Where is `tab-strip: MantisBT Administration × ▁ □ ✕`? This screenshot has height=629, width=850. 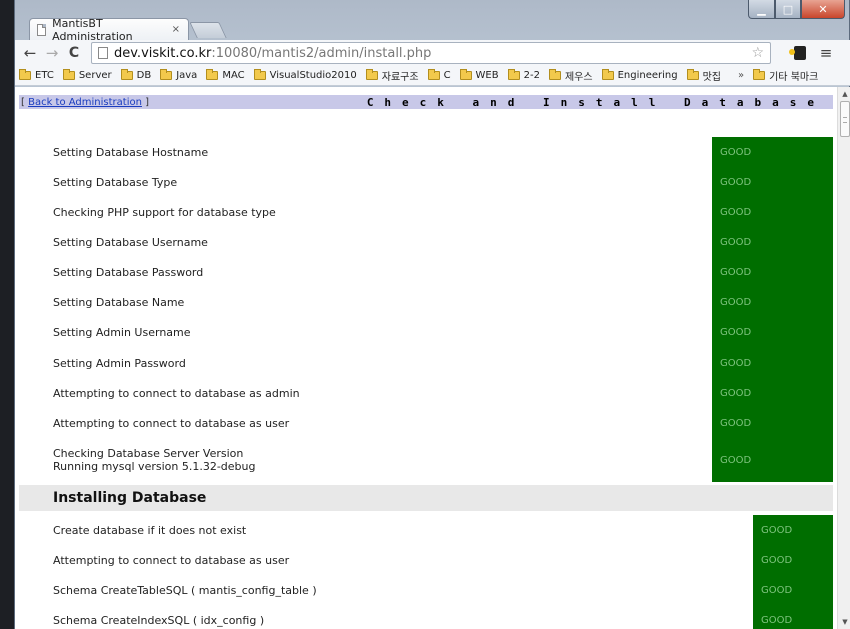
tab-strip: MantisBT Administration × ▁ □ ✕ is located at coordinates (432, 21).